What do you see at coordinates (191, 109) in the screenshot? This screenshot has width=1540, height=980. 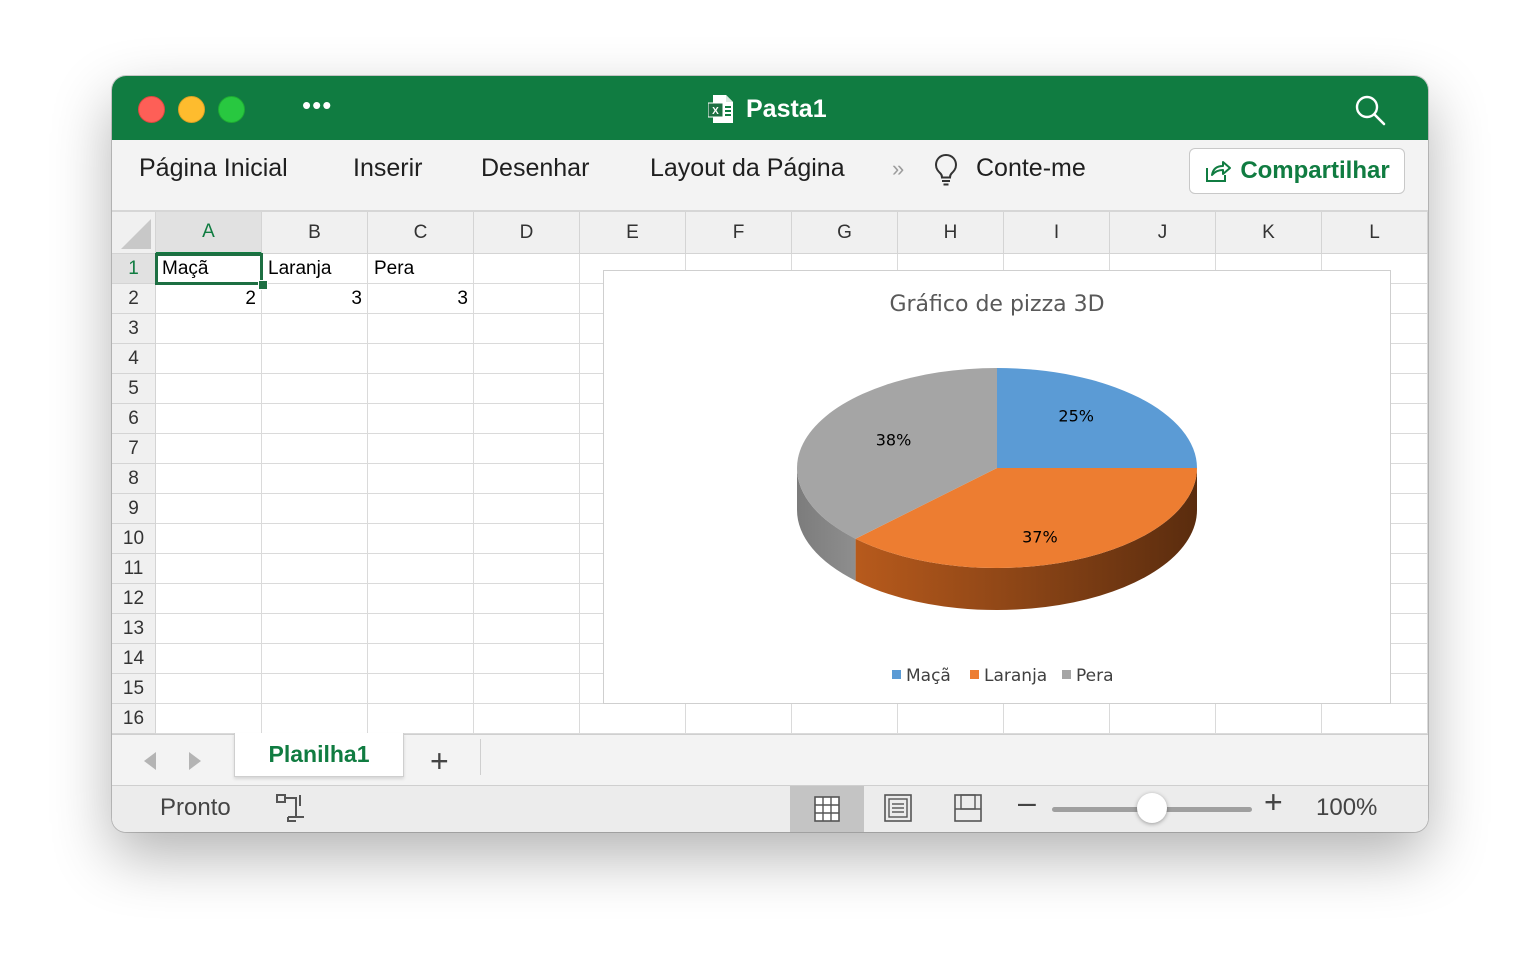 I see `minimize-window-button` at bounding box center [191, 109].